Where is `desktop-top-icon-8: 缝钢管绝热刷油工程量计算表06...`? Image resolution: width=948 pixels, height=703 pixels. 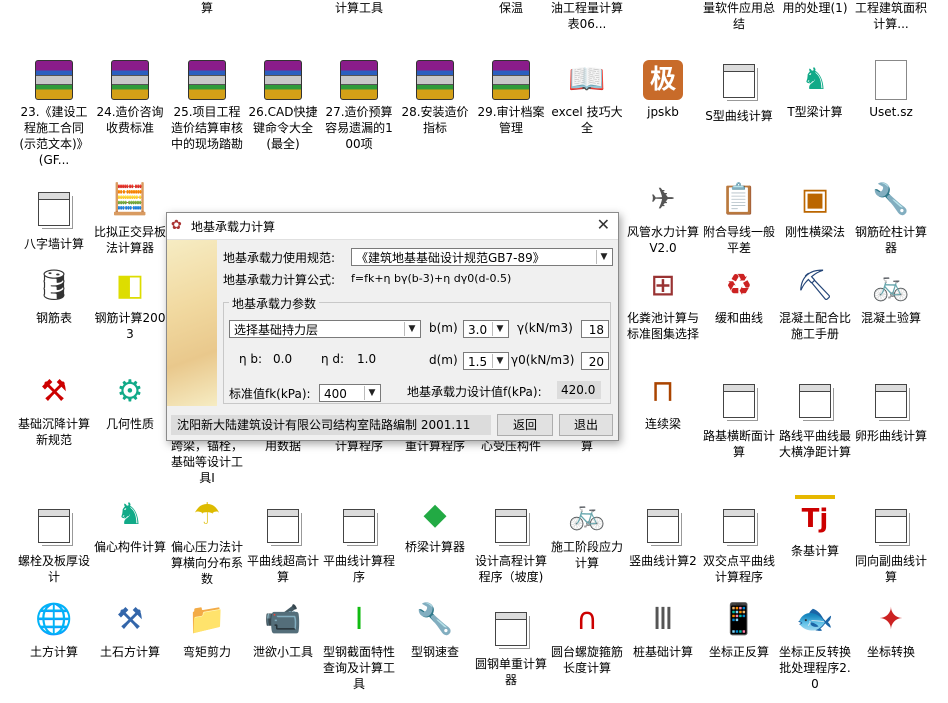
desktop-top-icon-8: 缝钢管绝热刷油工程量计算表06... is located at coordinates (587, 16).